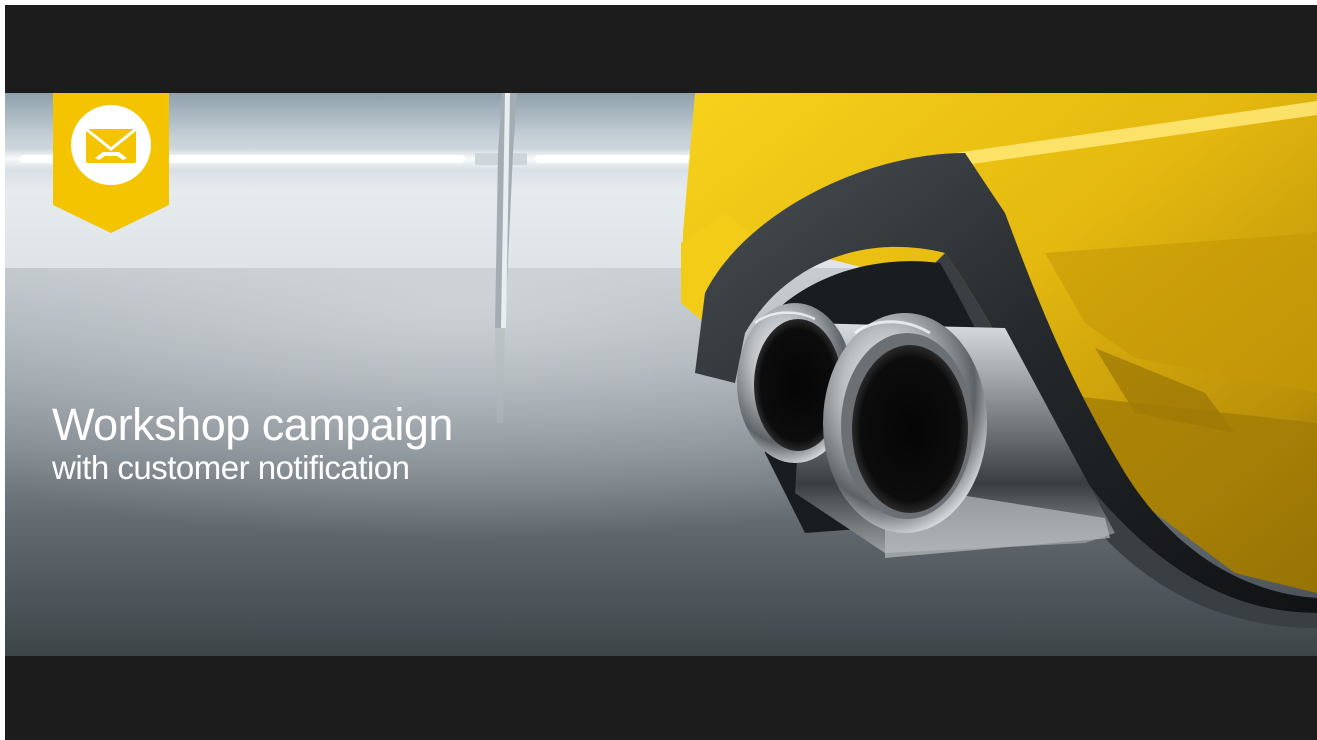  What do you see at coordinates (111, 145) in the screenshot?
I see `envelope-wrench-icon` at bounding box center [111, 145].